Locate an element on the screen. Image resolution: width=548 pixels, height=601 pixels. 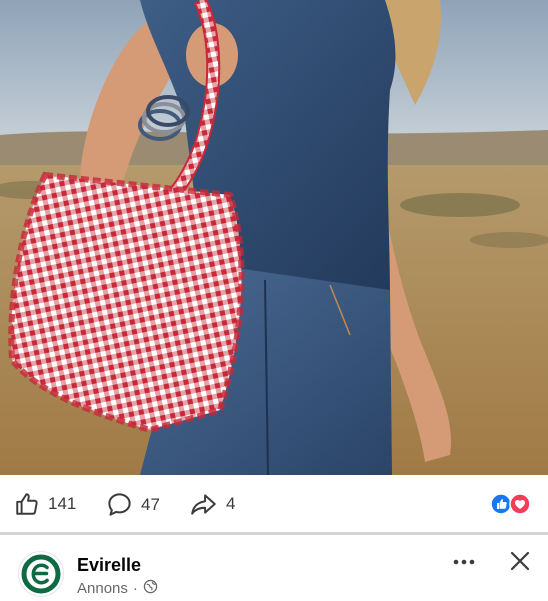
comment-button: 47 is located at coordinates (133, 504).